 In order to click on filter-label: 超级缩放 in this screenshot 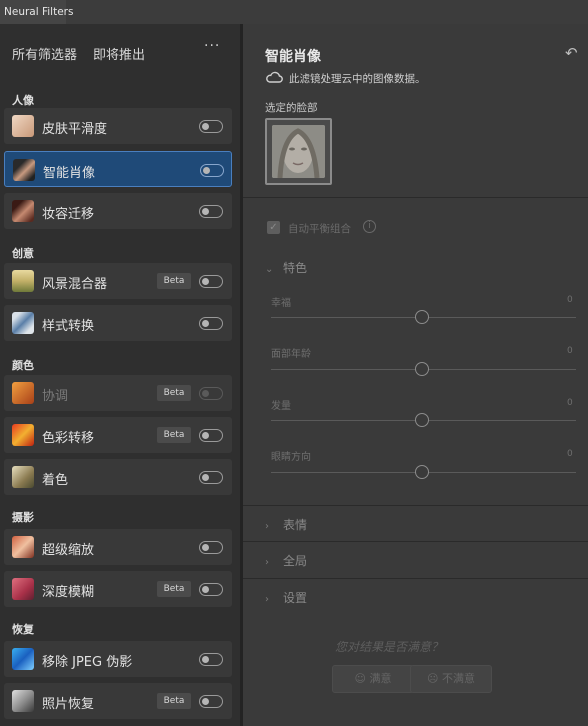, I will do `click(68, 550)`.